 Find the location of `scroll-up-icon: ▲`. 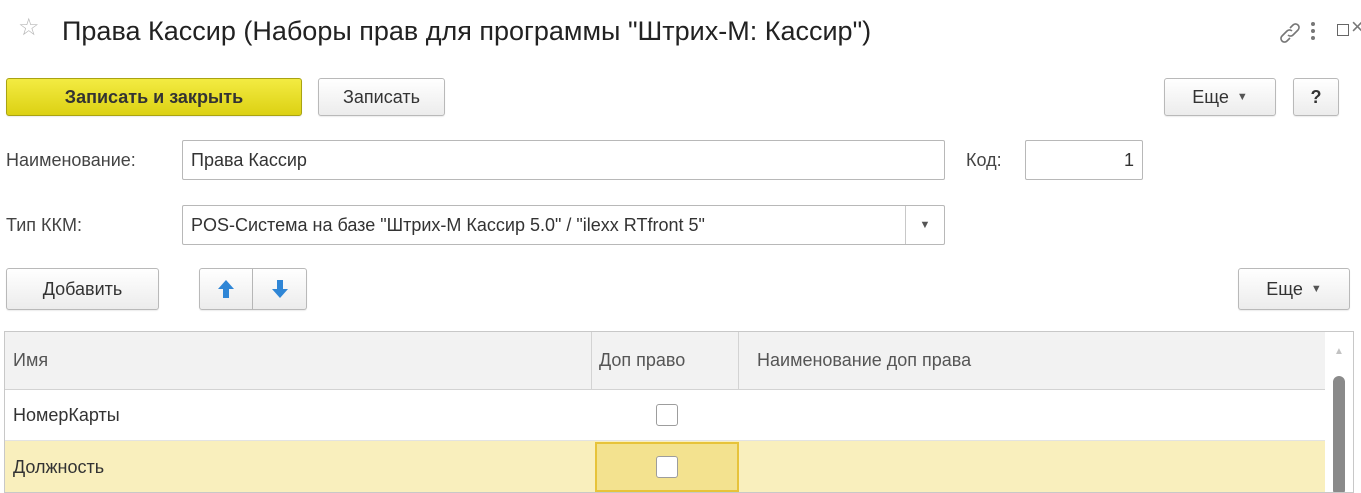

scroll-up-icon: ▲ is located at coordinates (1339, 351).